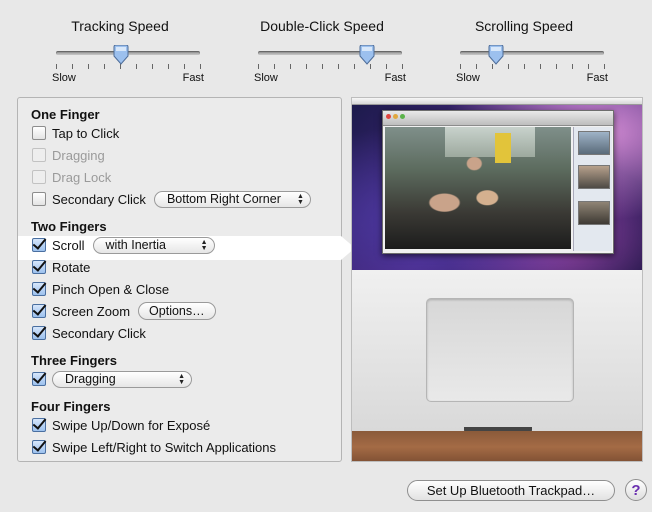 The width and height of the screenshot is (652, 512). I want to click on dragging-label: Dragging, so click(78, 155).